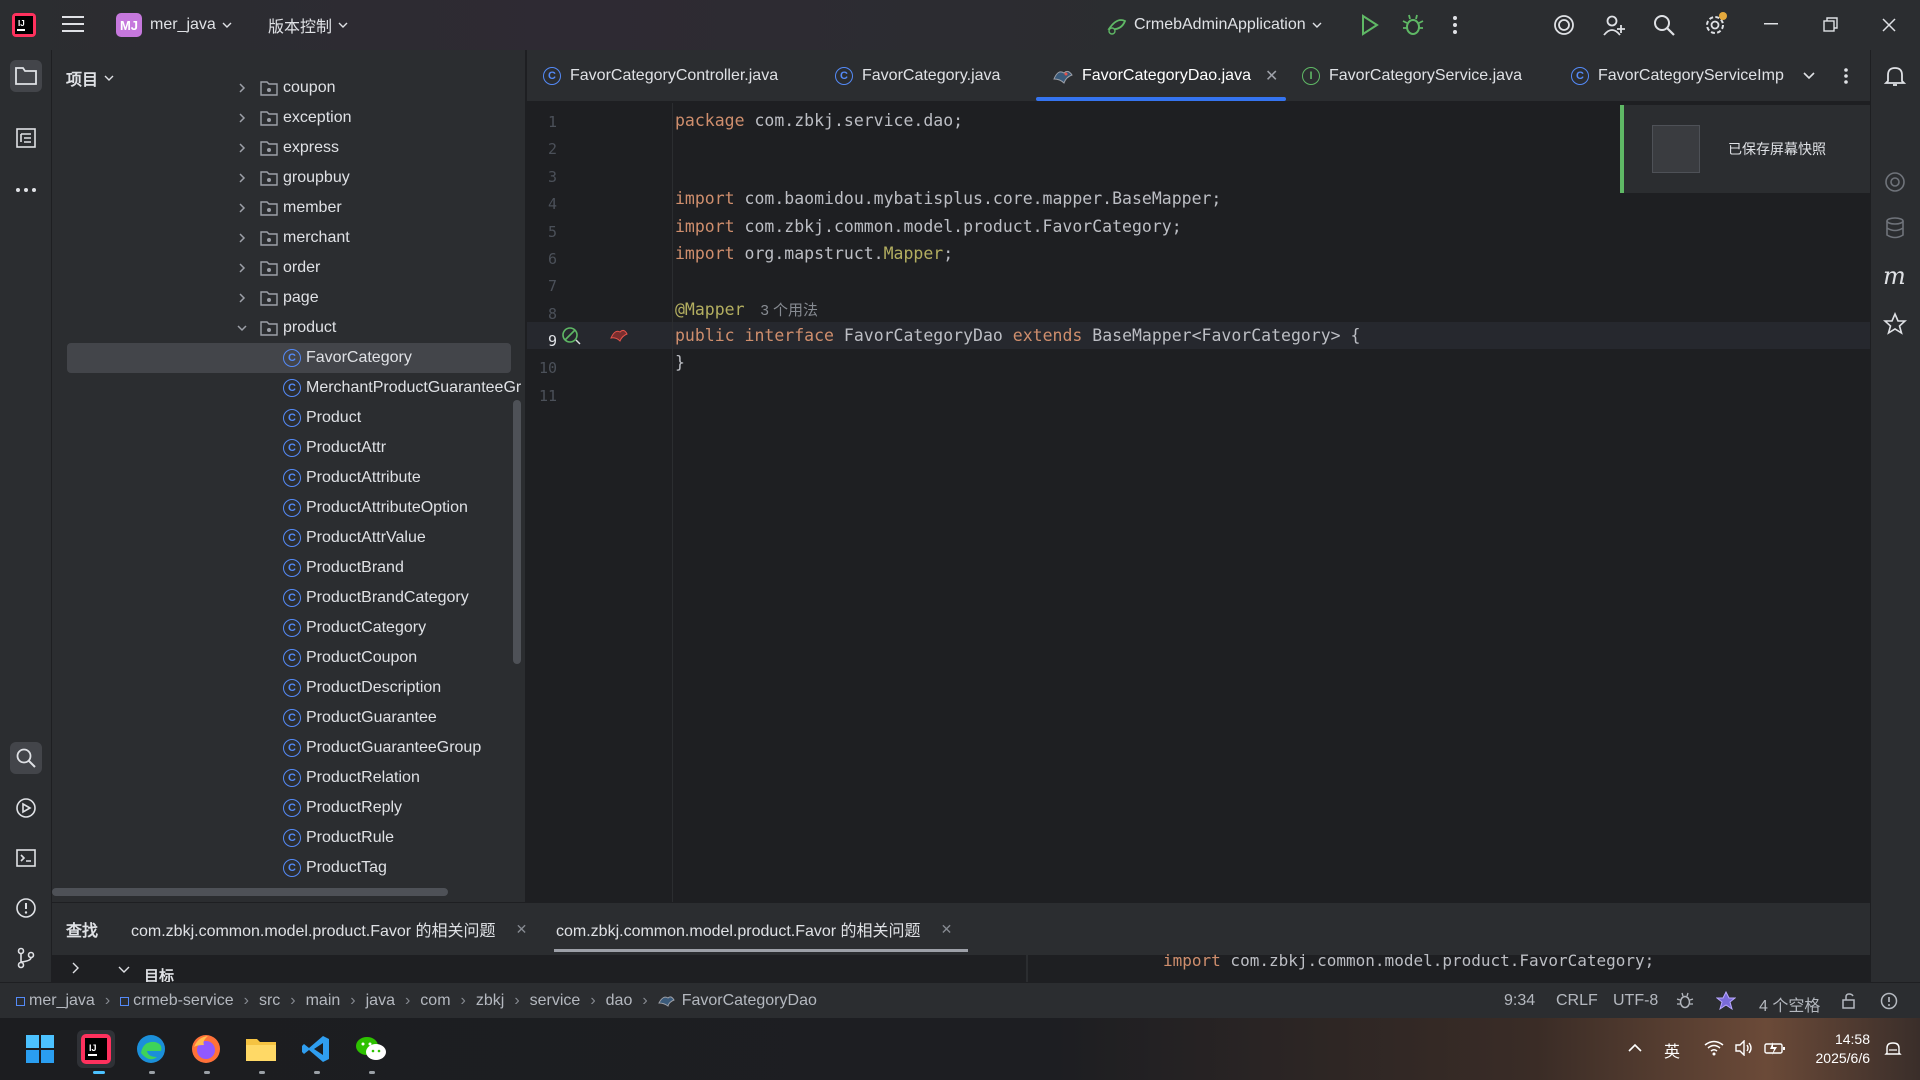  What do you see at coordinates (1775, 1048) in the screenshot?
I see `battery-icon` at bounding box center [1775, 1048].